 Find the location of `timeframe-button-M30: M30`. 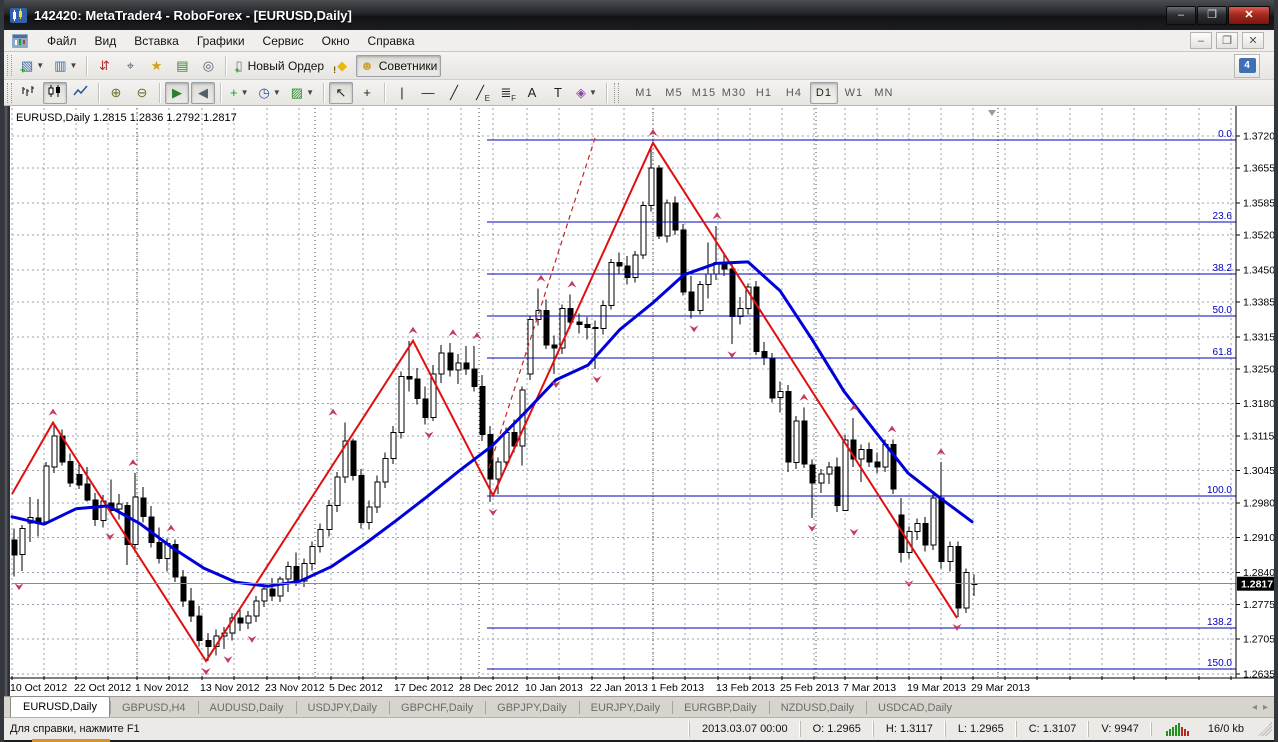

timeframe-button-M30: M30 is located at coordinates (734, 93).